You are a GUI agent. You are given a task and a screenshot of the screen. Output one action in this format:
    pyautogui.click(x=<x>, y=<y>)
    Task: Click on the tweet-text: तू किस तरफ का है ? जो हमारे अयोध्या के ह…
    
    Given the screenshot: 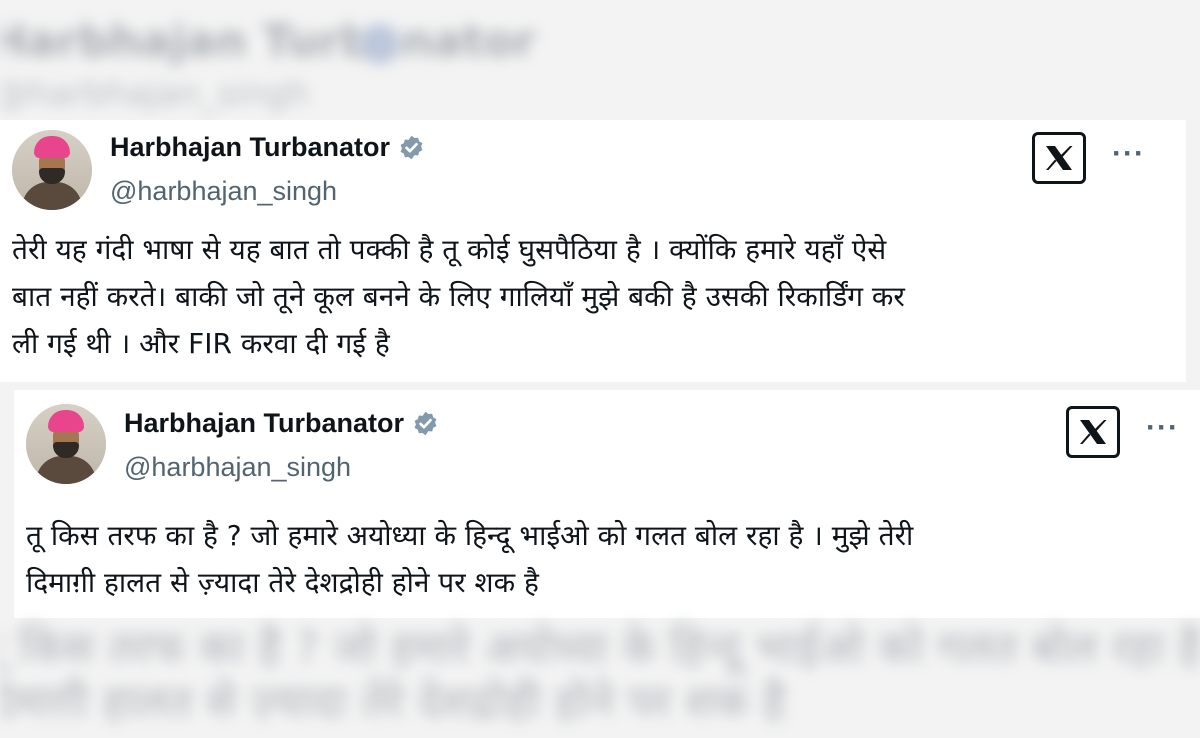 What is the action you would take?
    pyautogui.click(x=469, y=559)
    